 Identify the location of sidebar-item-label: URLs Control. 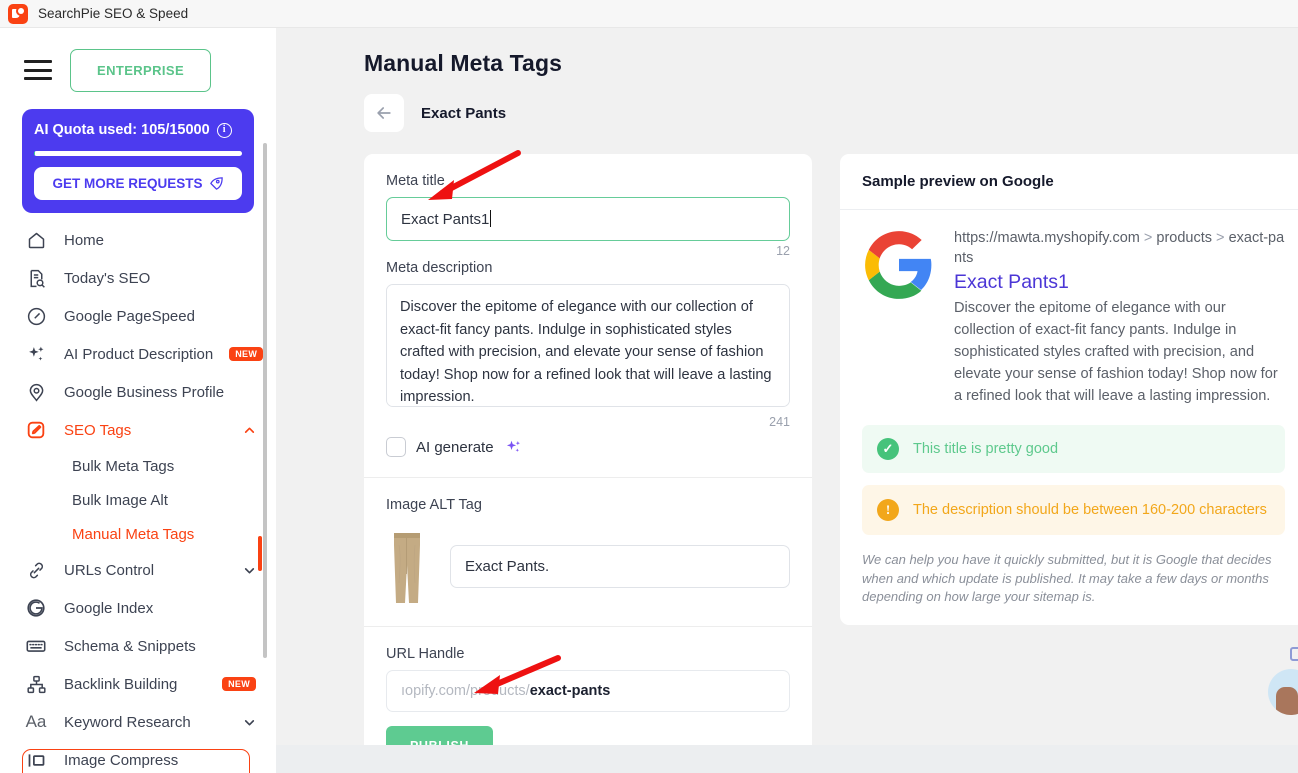
(109, 570).